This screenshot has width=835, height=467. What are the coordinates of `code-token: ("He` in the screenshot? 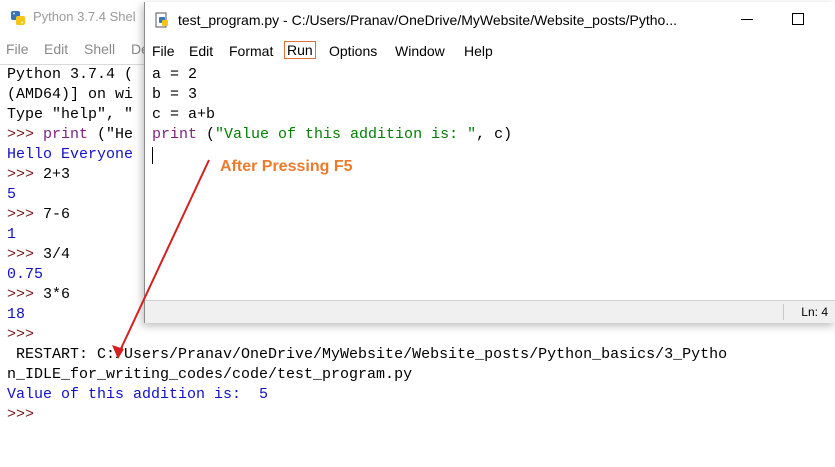 It's located at (111, 134).